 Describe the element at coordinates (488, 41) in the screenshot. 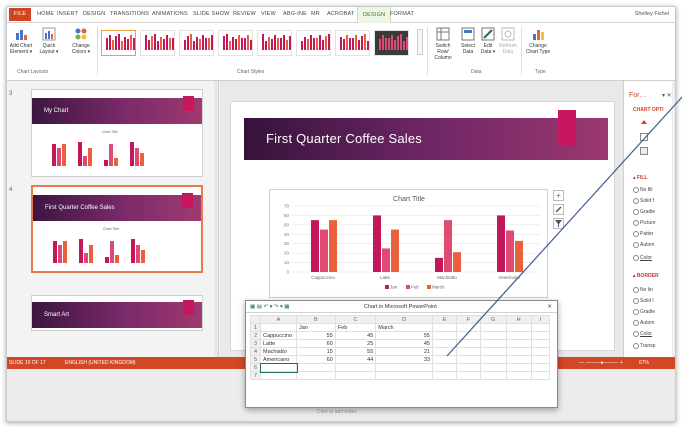

I see `edit-data-button: Edit Data ▾` at that location.